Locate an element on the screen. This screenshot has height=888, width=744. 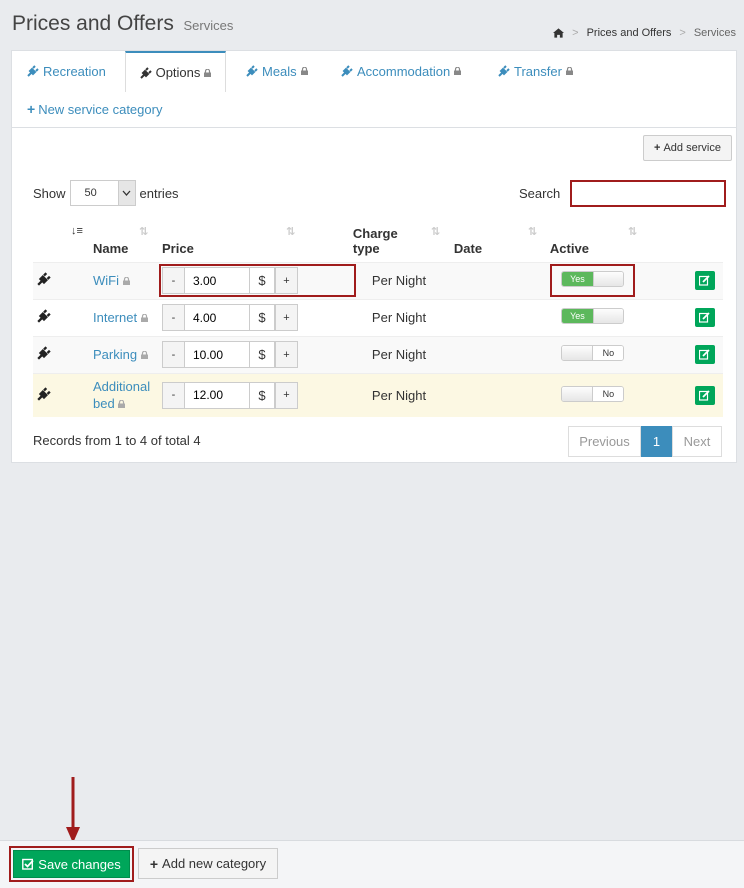
column-header-name: Name is located at coordinates (127, 241).